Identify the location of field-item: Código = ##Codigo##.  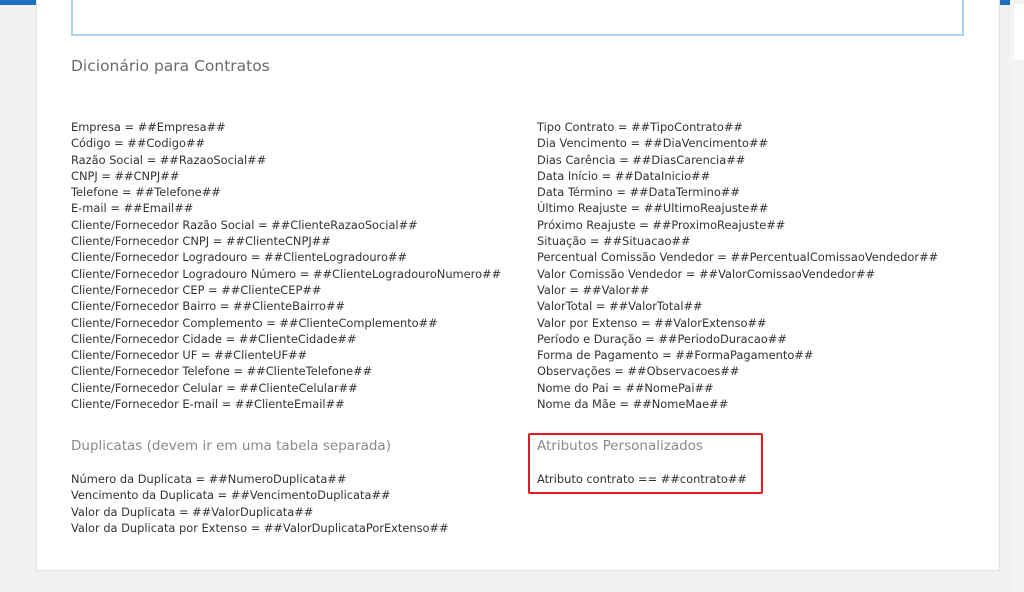
(138, 143).